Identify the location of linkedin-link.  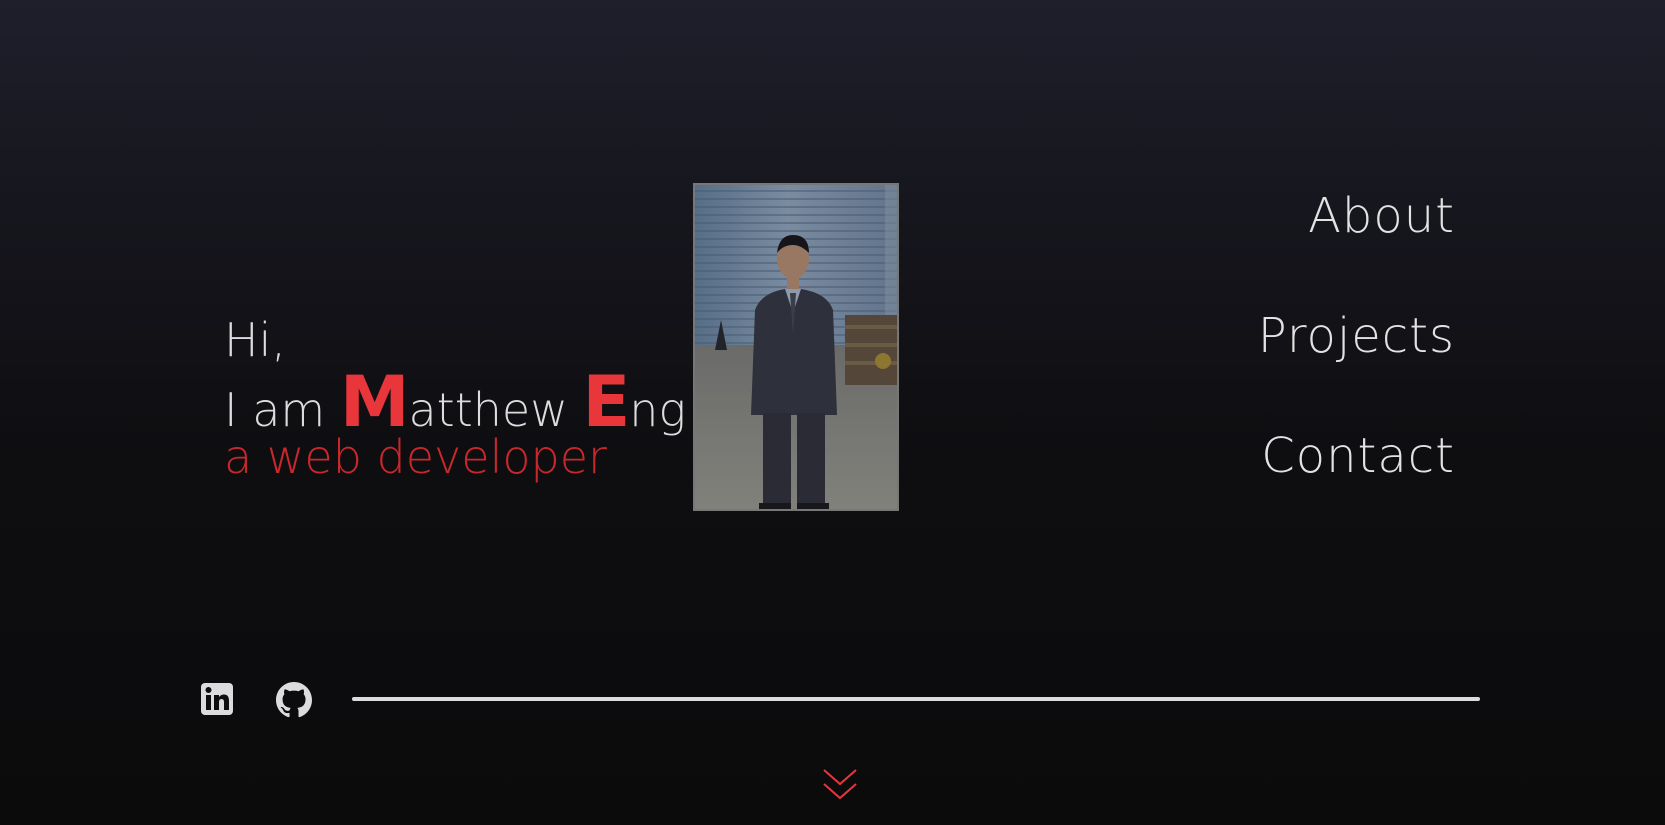
(218, 700).